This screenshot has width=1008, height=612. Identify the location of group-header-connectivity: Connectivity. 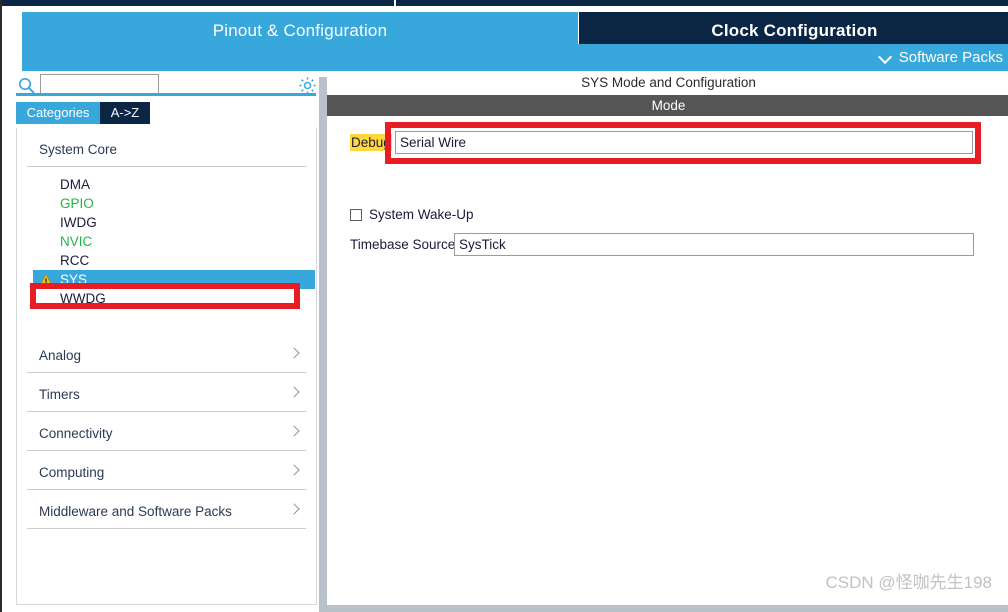
(166, 431).